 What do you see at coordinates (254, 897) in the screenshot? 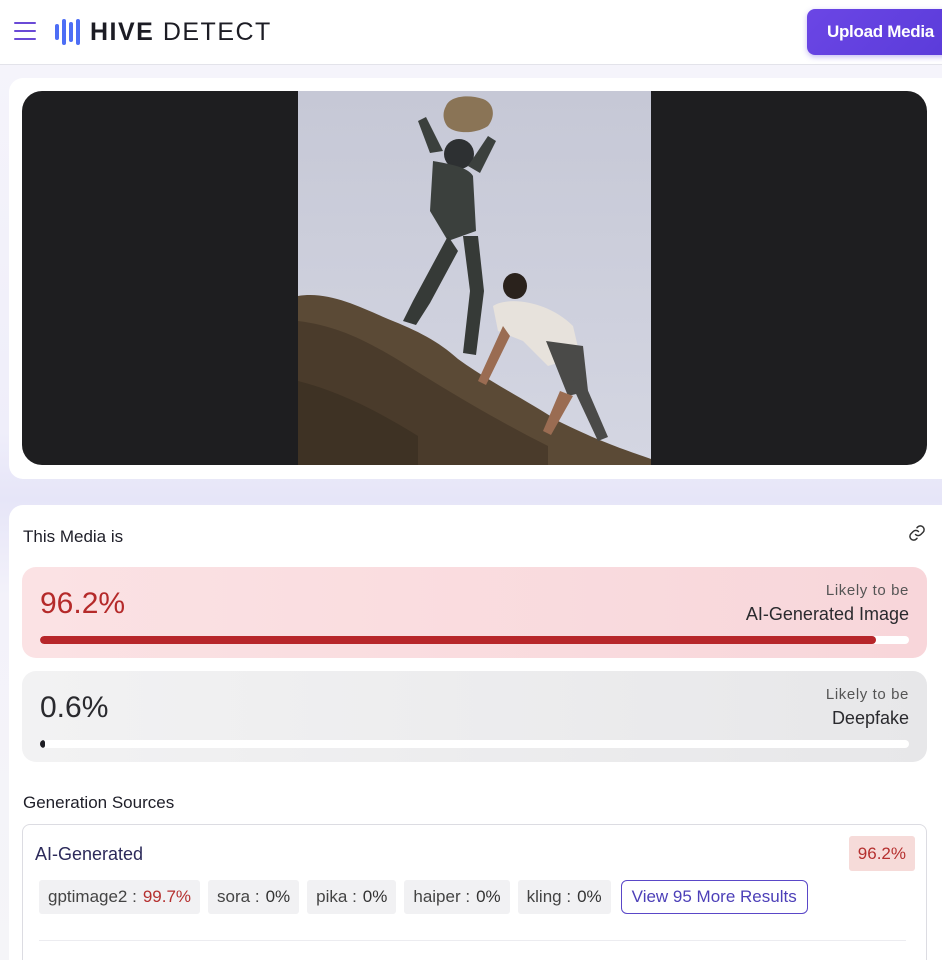
I see `source-chip: sora :0%` at bounding box center [254, 897].